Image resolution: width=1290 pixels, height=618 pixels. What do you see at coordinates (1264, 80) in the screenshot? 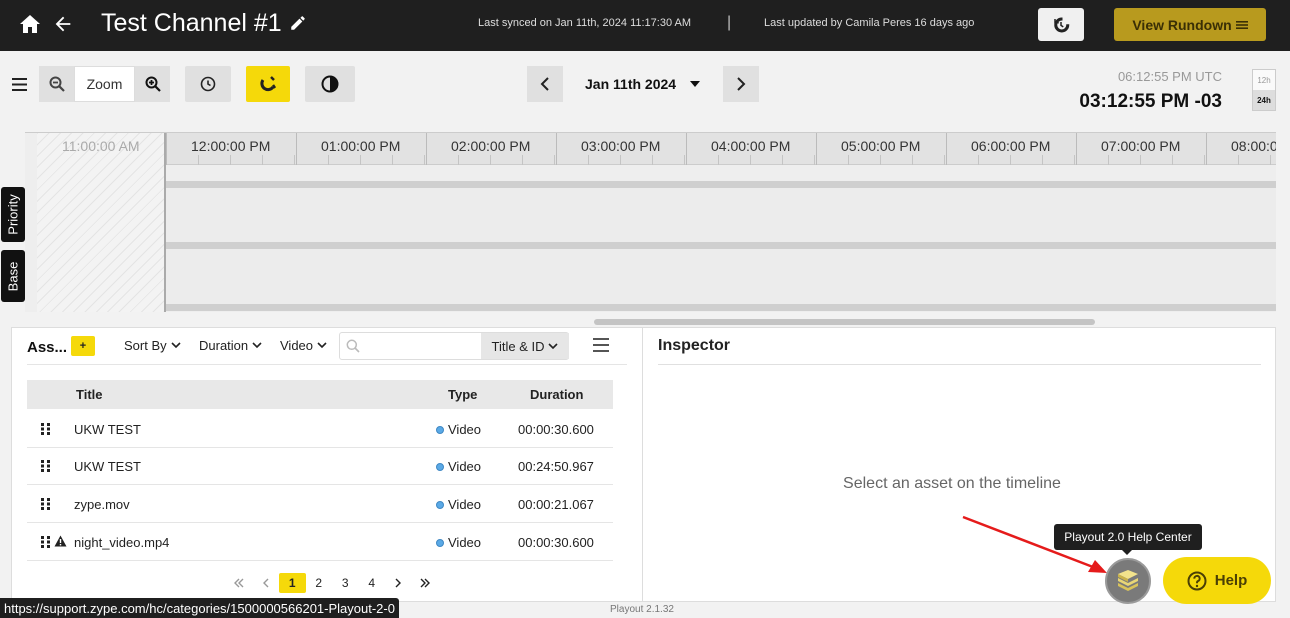
I see `format-12h-option: 12h` at bounding box center [1264, 80].